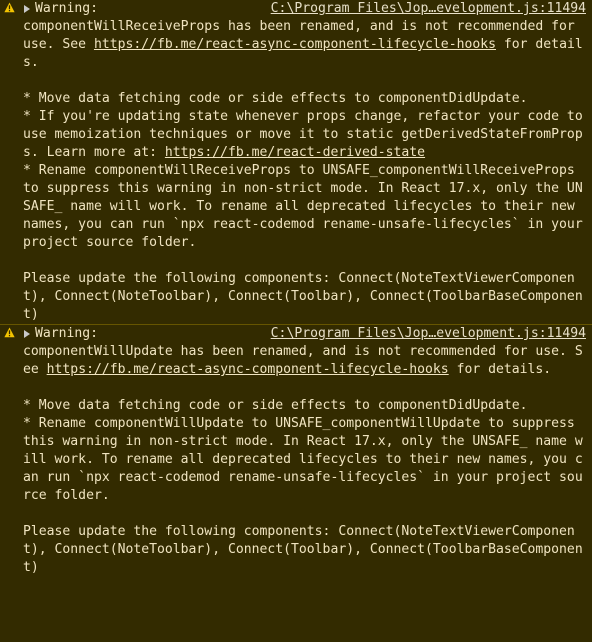 The height and width of the screenshot is (642, 592). What do you see at coordinates (295, 152) in the screenshot?
I see `docs-link: https://fb.me/react-derived-state` at bounding box center [295, 152].